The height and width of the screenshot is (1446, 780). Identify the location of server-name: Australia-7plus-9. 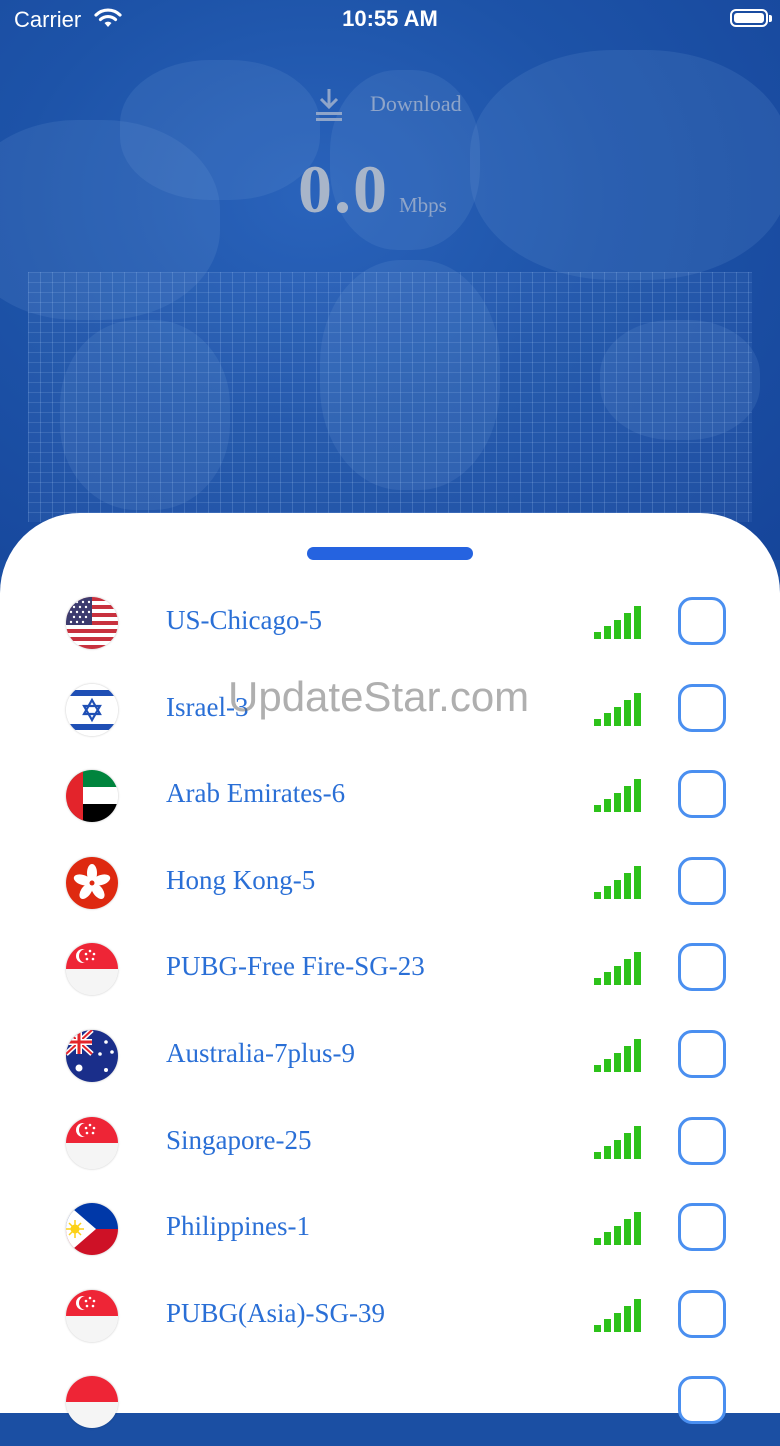
(260, 1053).